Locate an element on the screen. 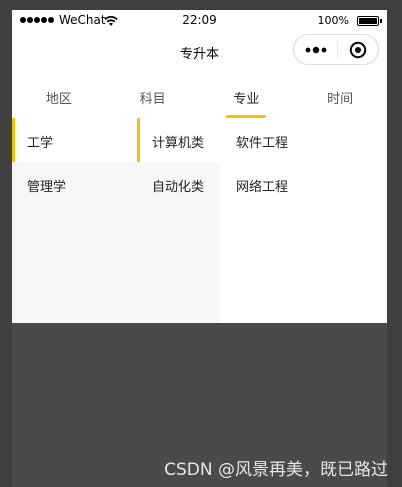  watermark: CSDN @风景再美，既已路过 is located at coordinates (276, 470).